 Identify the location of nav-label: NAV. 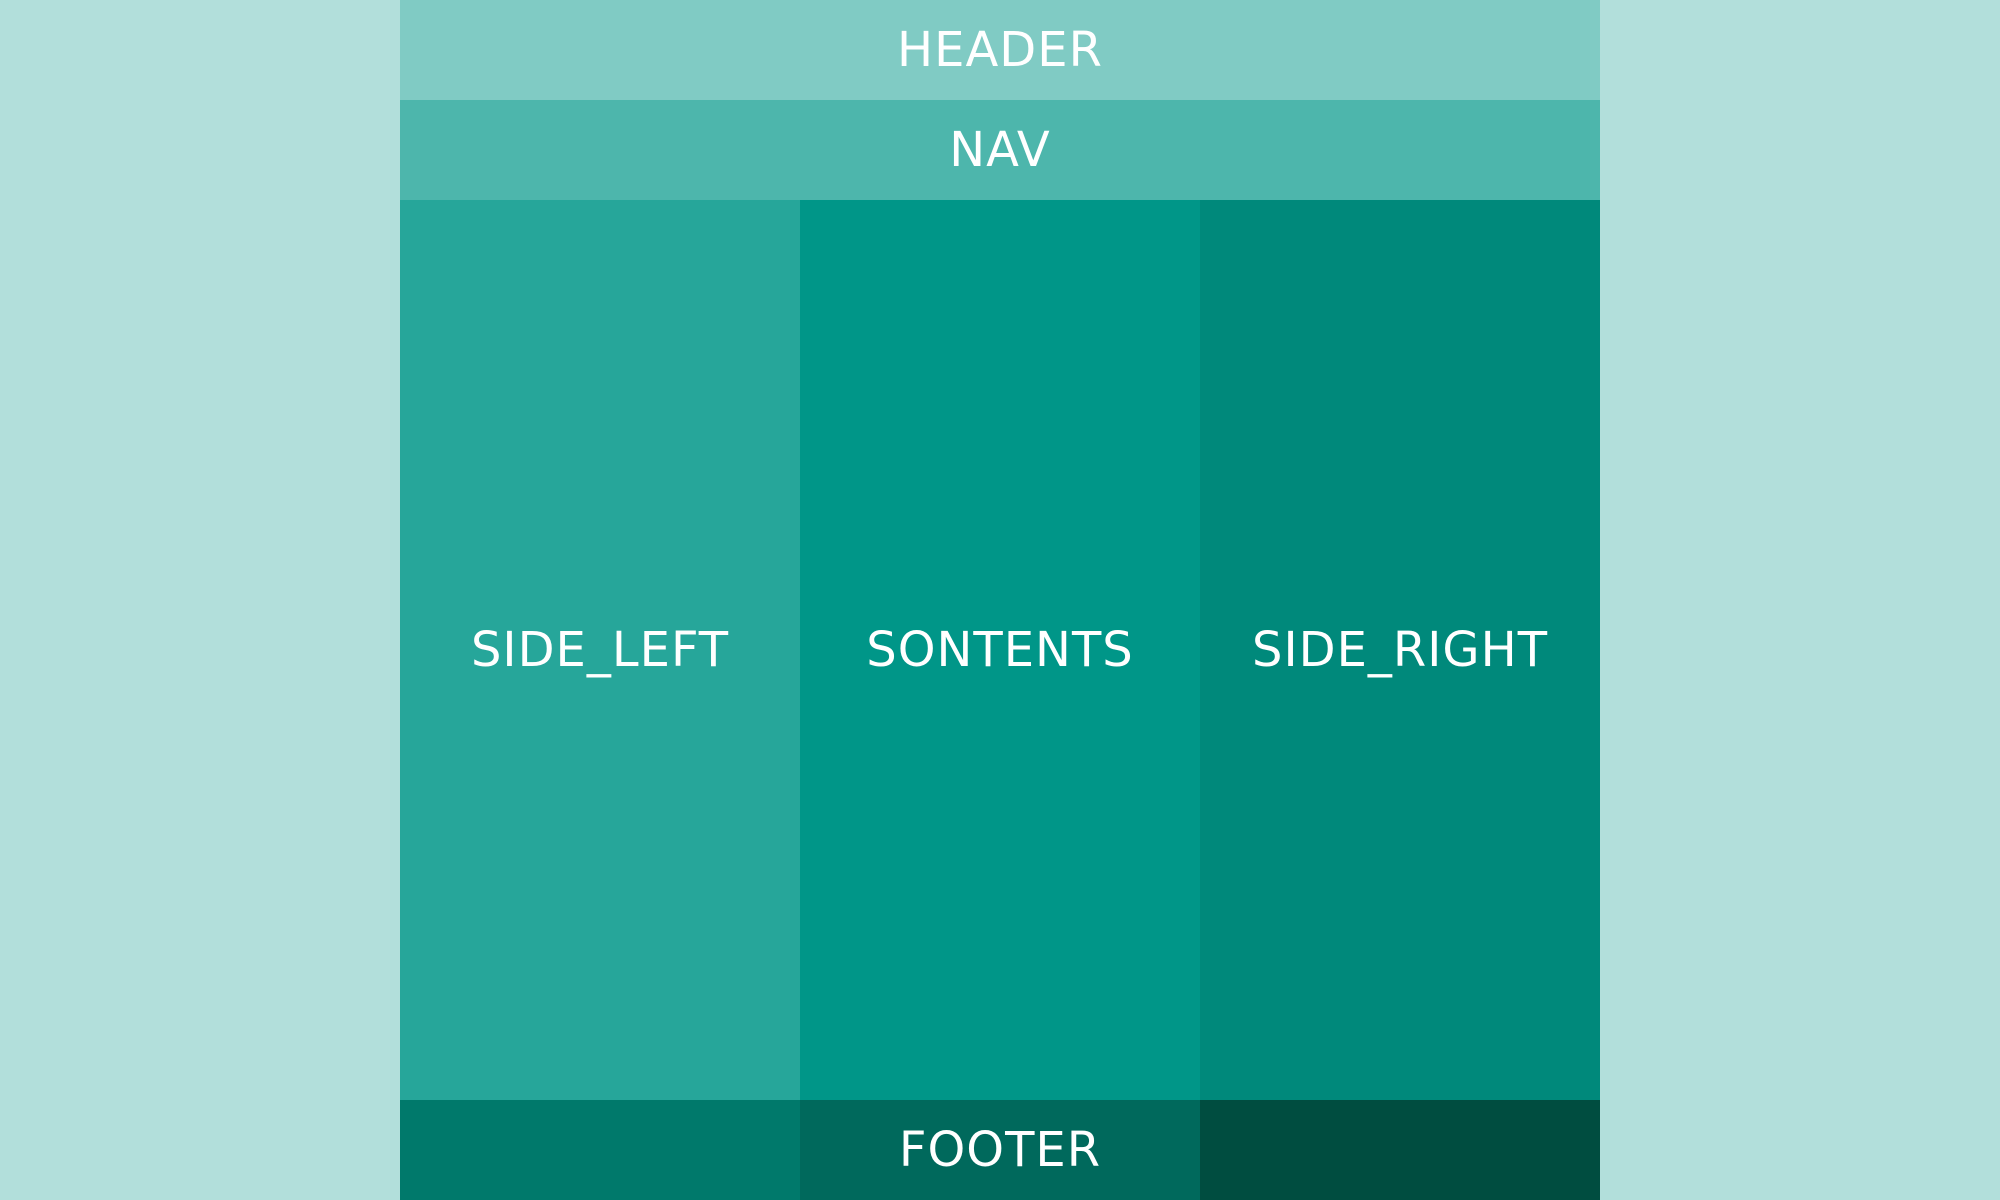
(1000, 150).